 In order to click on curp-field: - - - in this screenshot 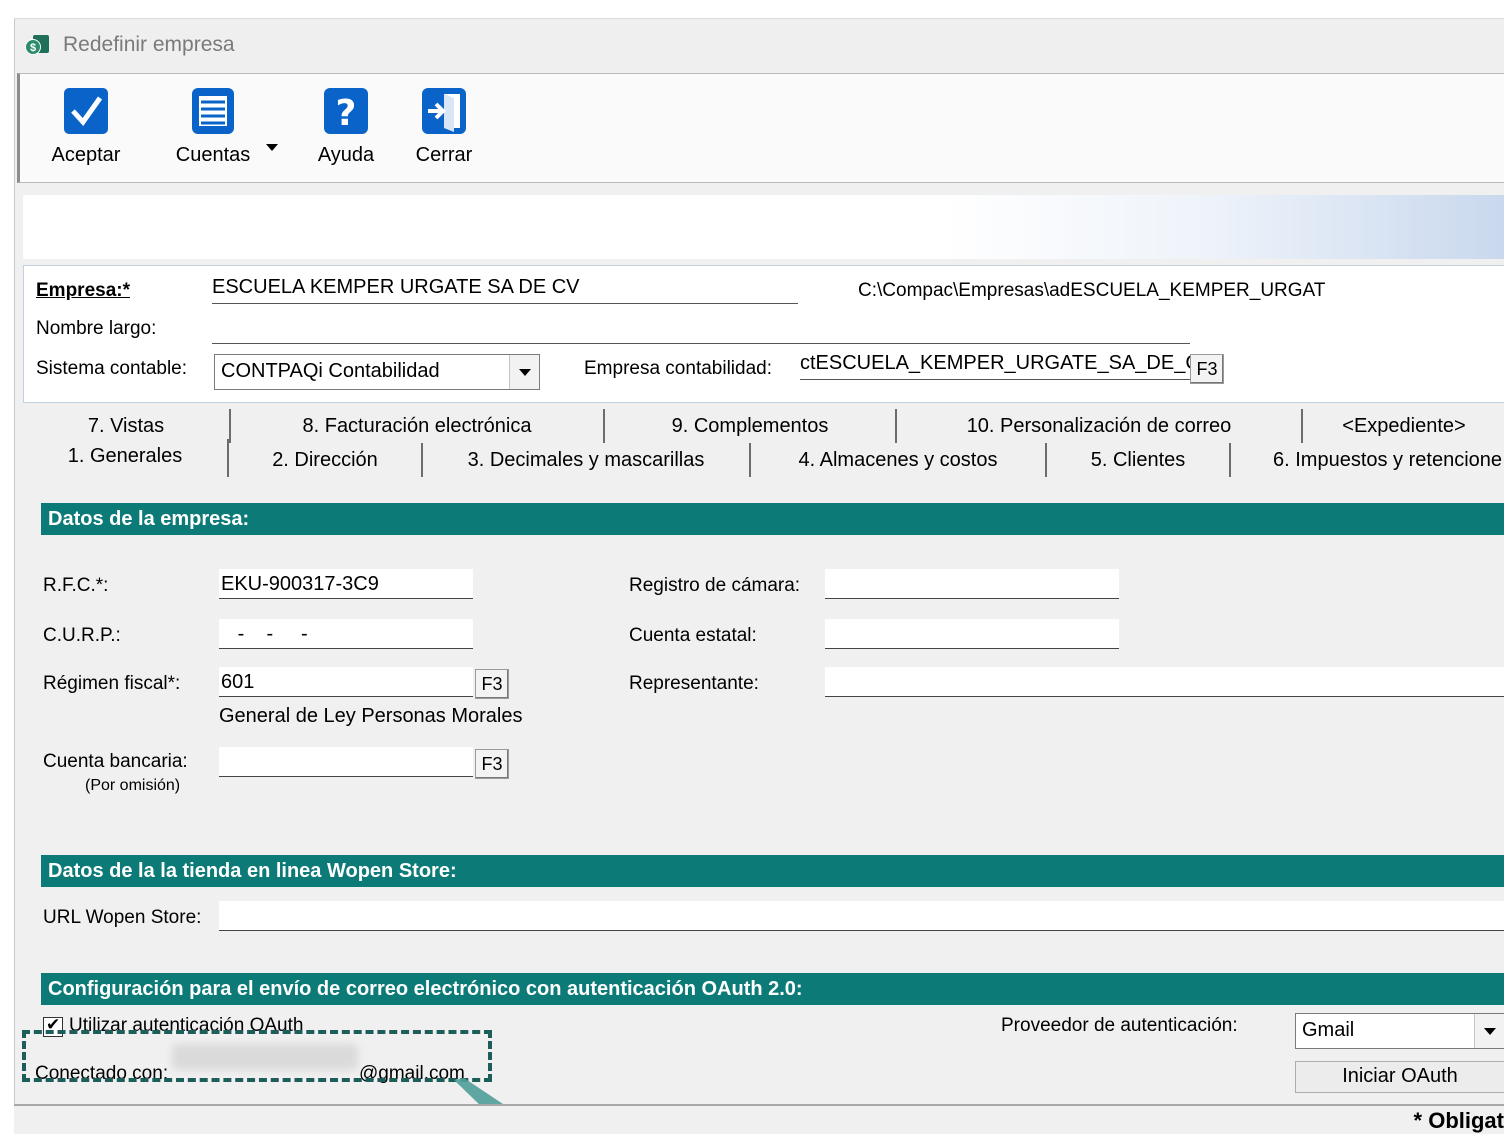, I will do `click(346, 634)`.